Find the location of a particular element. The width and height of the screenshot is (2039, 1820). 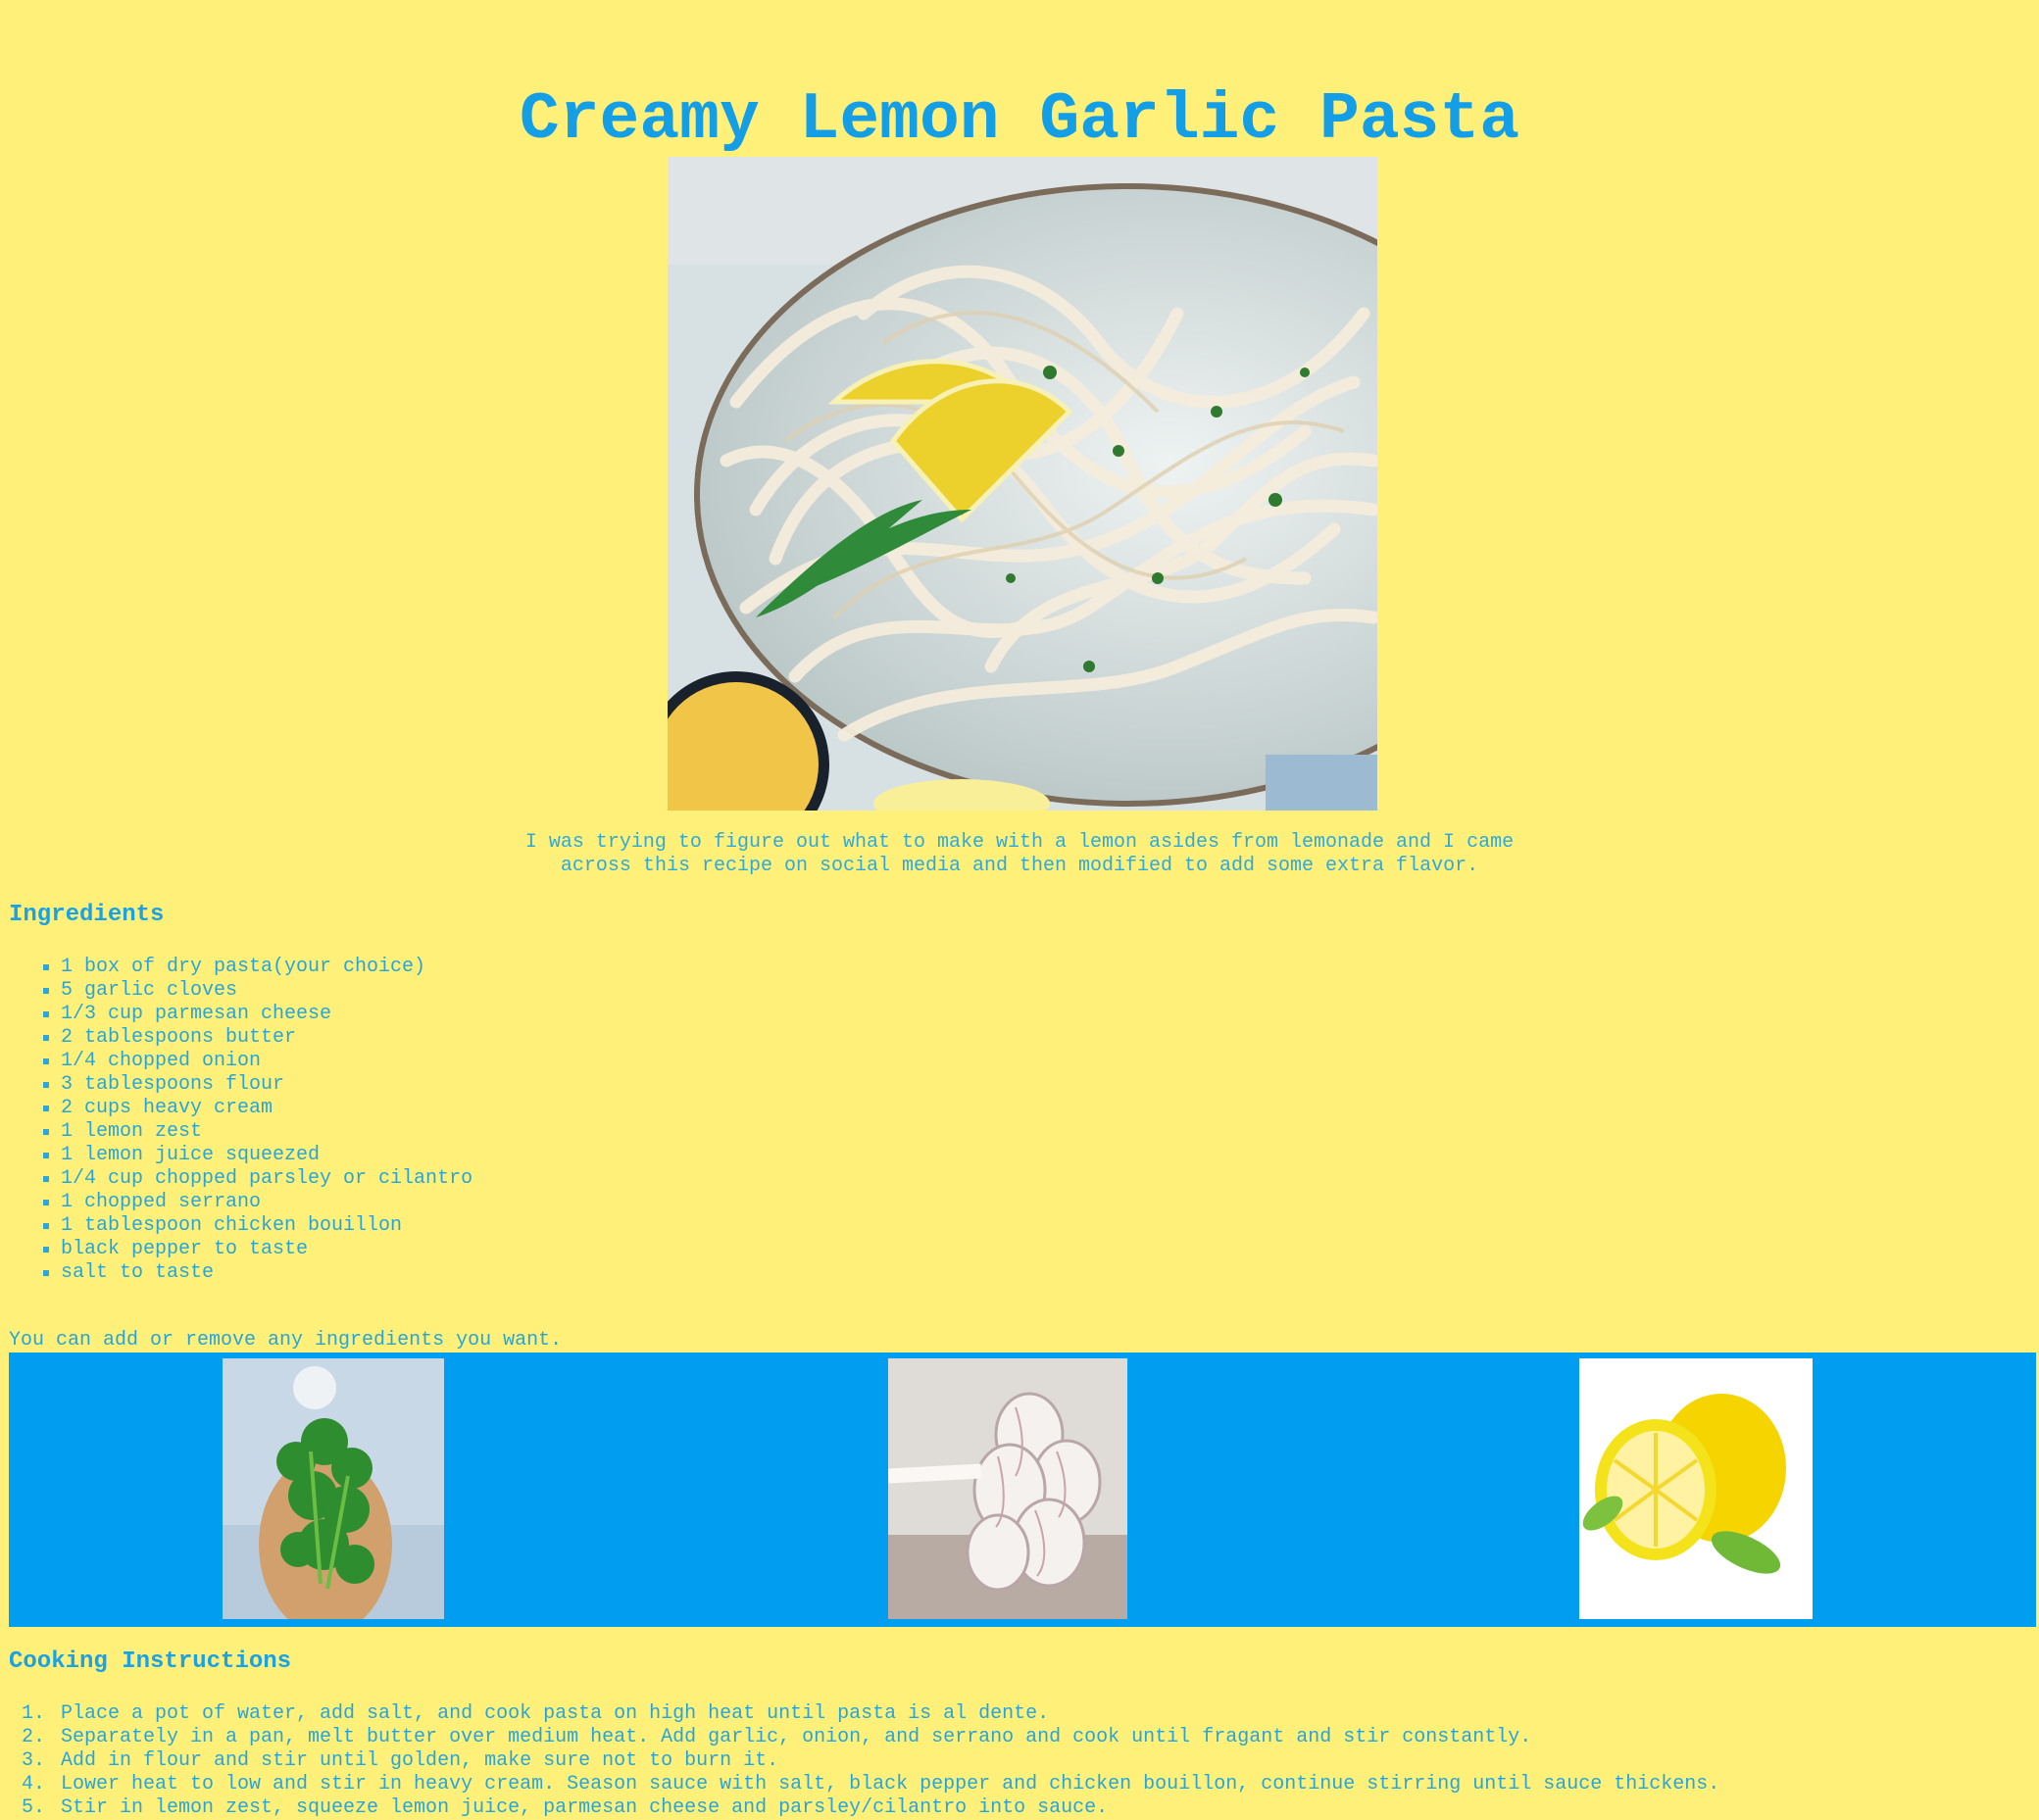

ingredient-item: 1/4 cup chopped parsley or cilantro is located at coordinates (253, 1179).